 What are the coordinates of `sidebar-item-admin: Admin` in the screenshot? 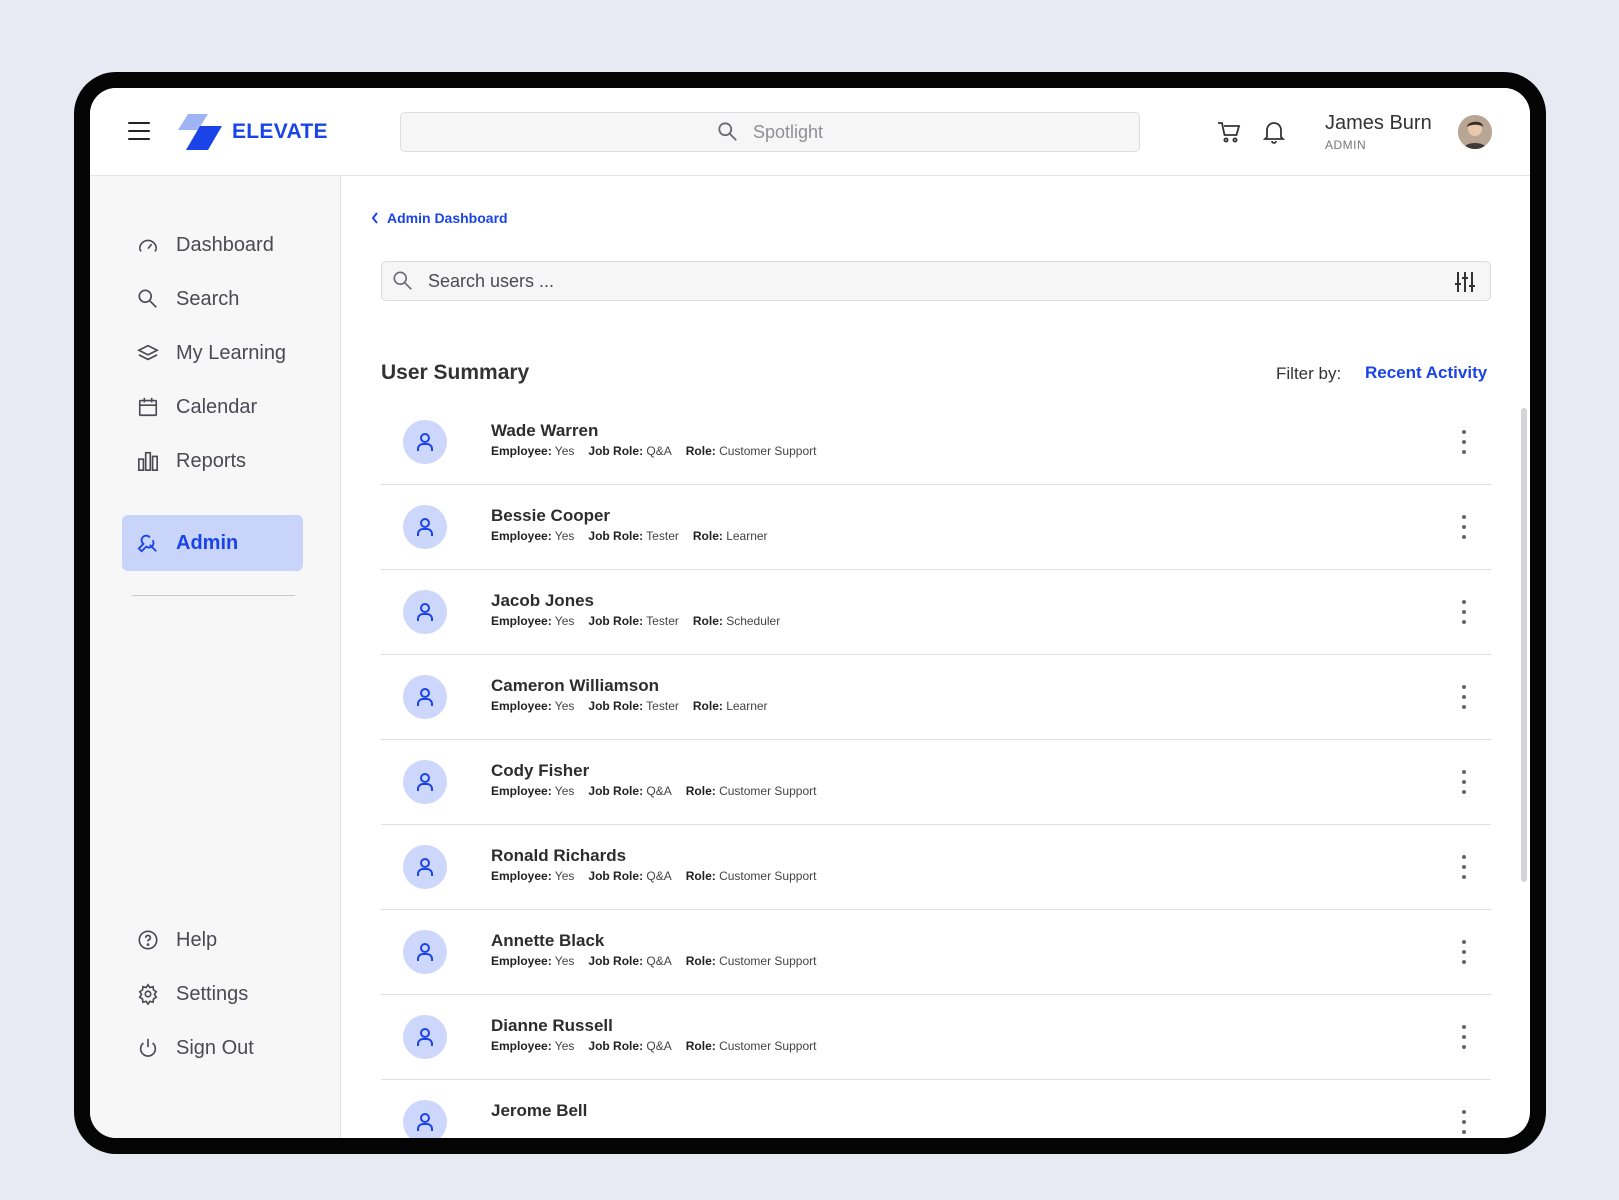 It's located at (212, 543).